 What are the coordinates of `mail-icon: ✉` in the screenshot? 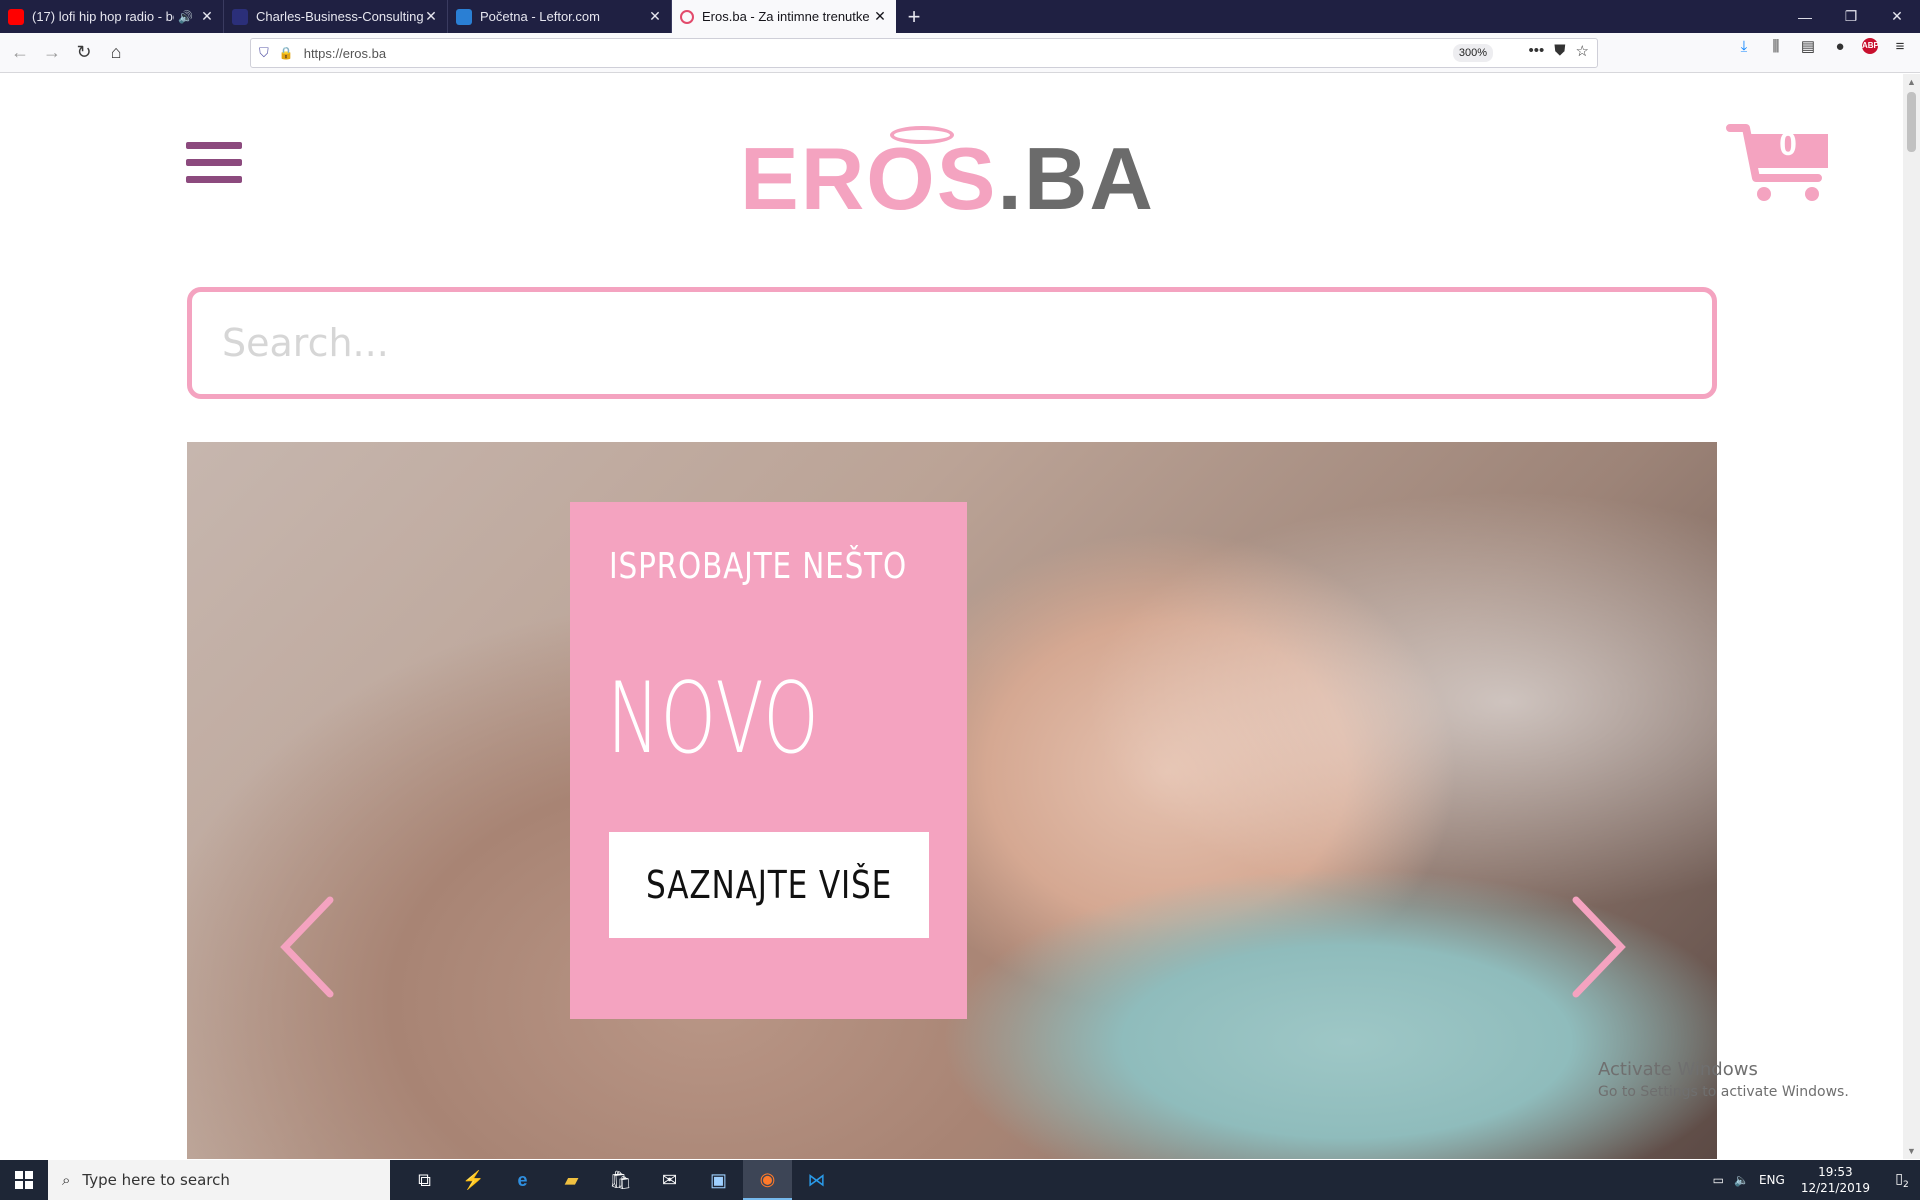 It's located at (669, 1180).